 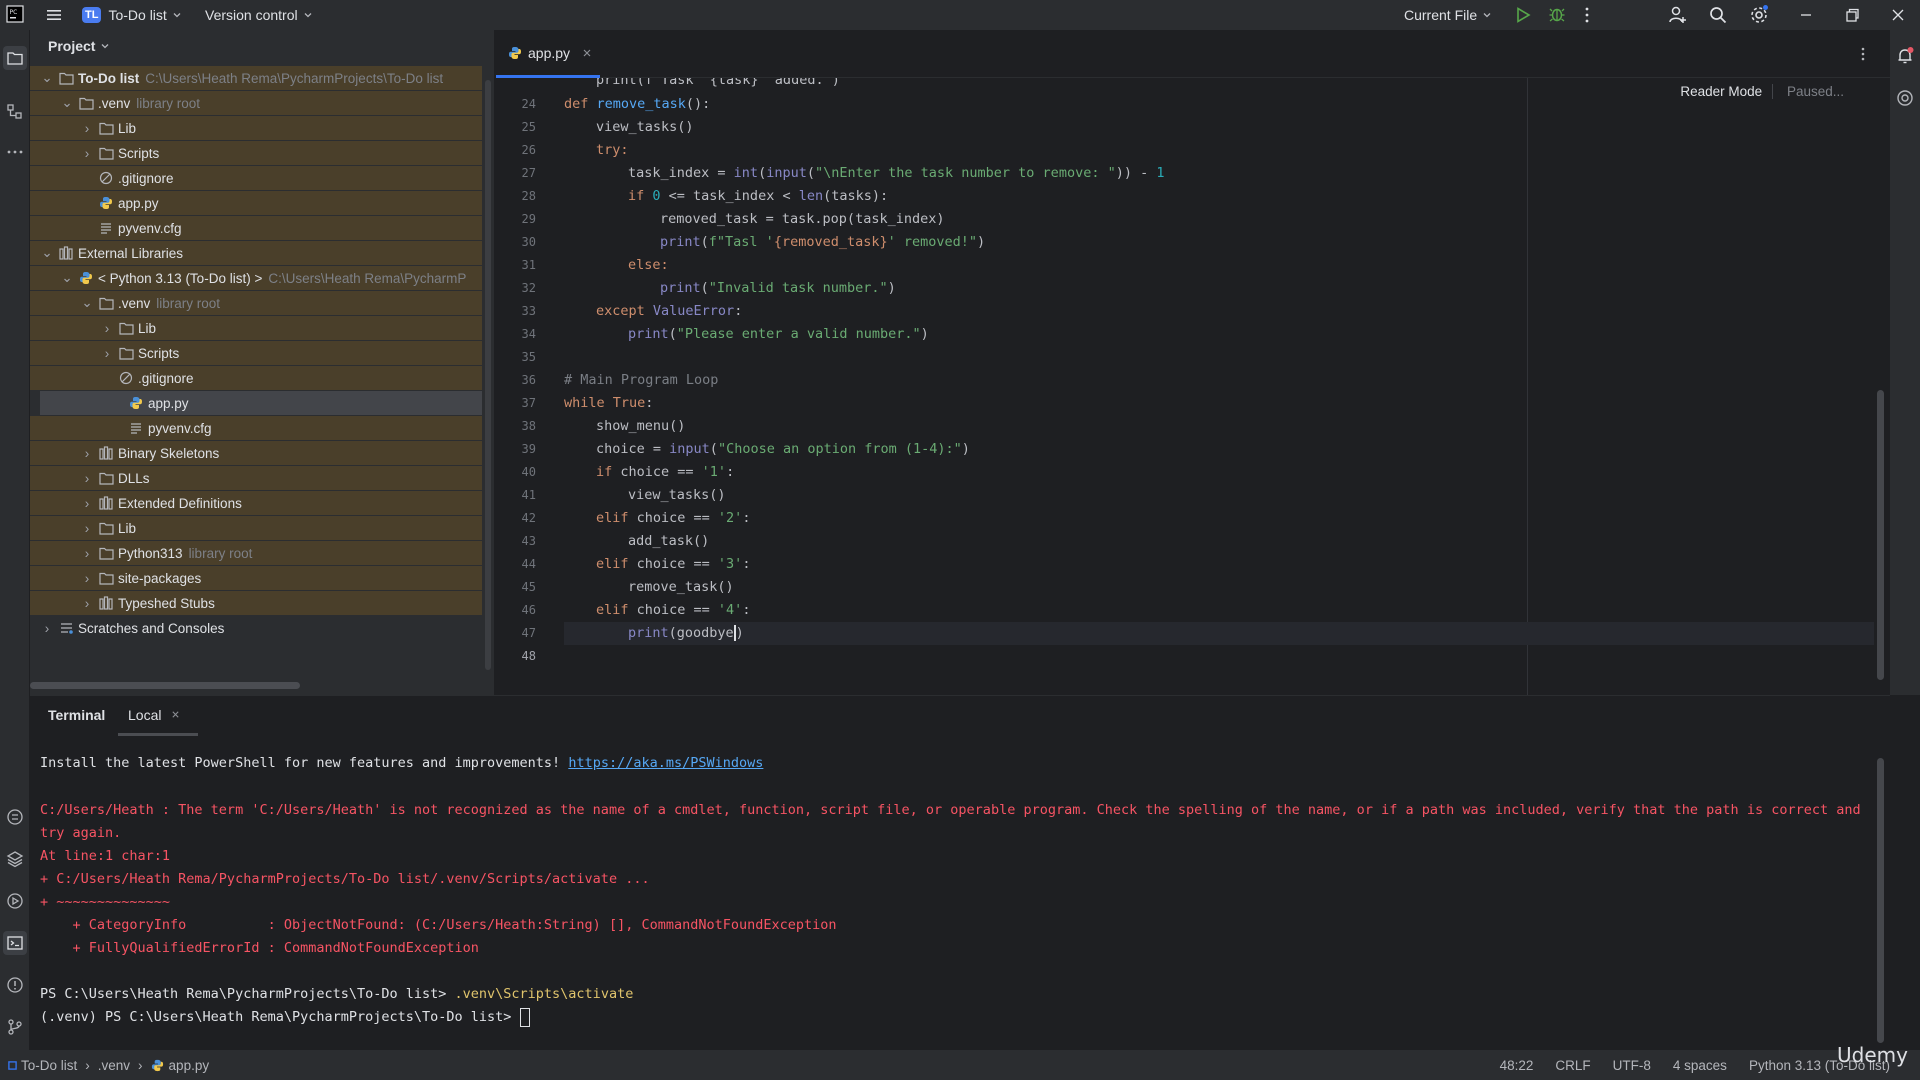 I want to click on code-comment: # Main Program Loop, so click(x=641, y=380).